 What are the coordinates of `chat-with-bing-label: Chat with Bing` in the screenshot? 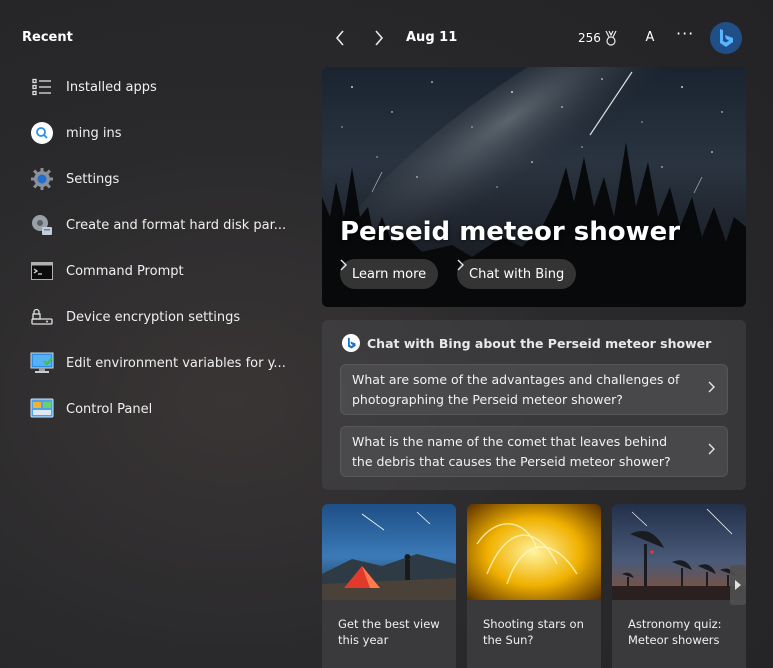 It's located at (517, 274).